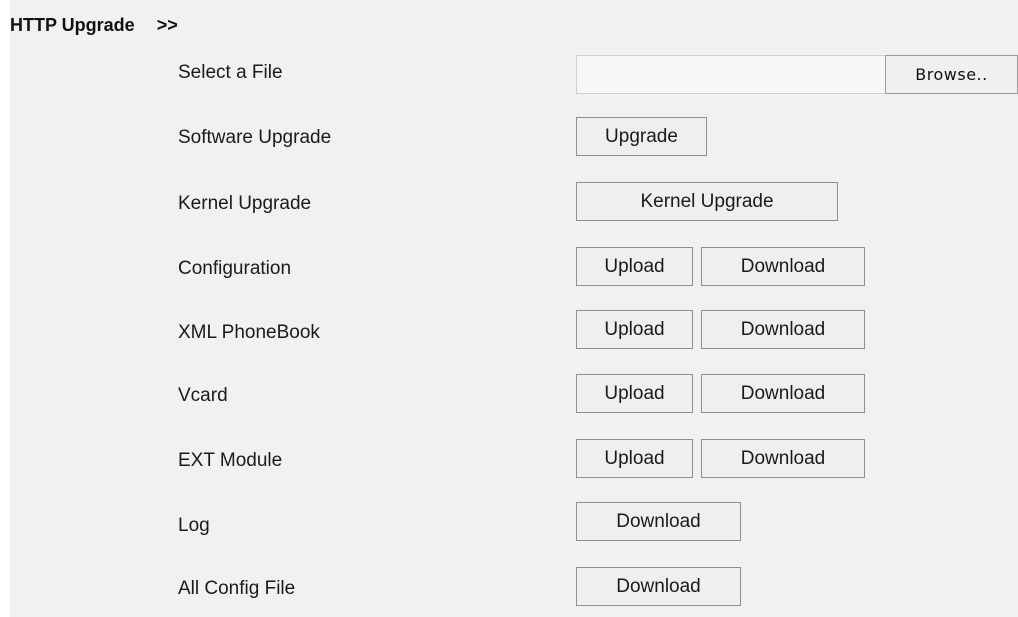 The width and height of the screenshot is (1018, 617). What do you see at coordinates (235, 268) in the screenshot?
I see `configuration-label: Configuration` at bounding box center [235, 268].